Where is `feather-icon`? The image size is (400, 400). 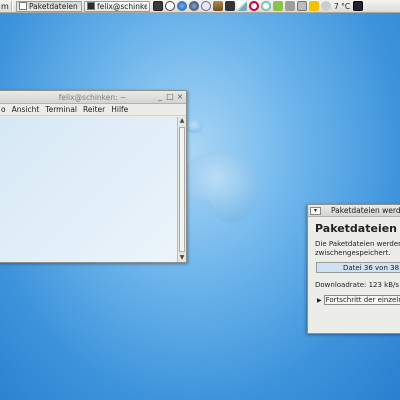
feather-icon is located at coordinates (242, 6).